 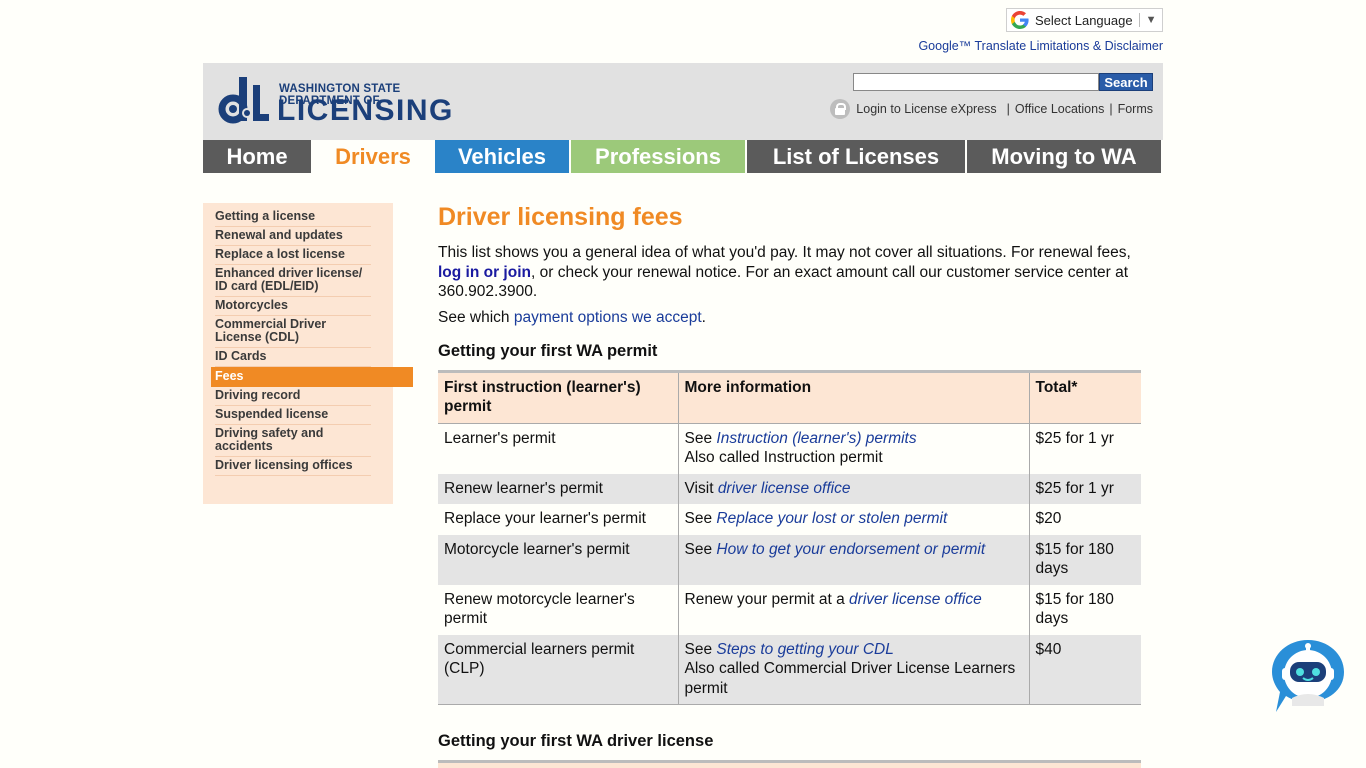 What do you see at coordinates (1151, 20) in the screenshot?
I see `chevron-down-icon: ▼` at bounding box center [1151, 20].